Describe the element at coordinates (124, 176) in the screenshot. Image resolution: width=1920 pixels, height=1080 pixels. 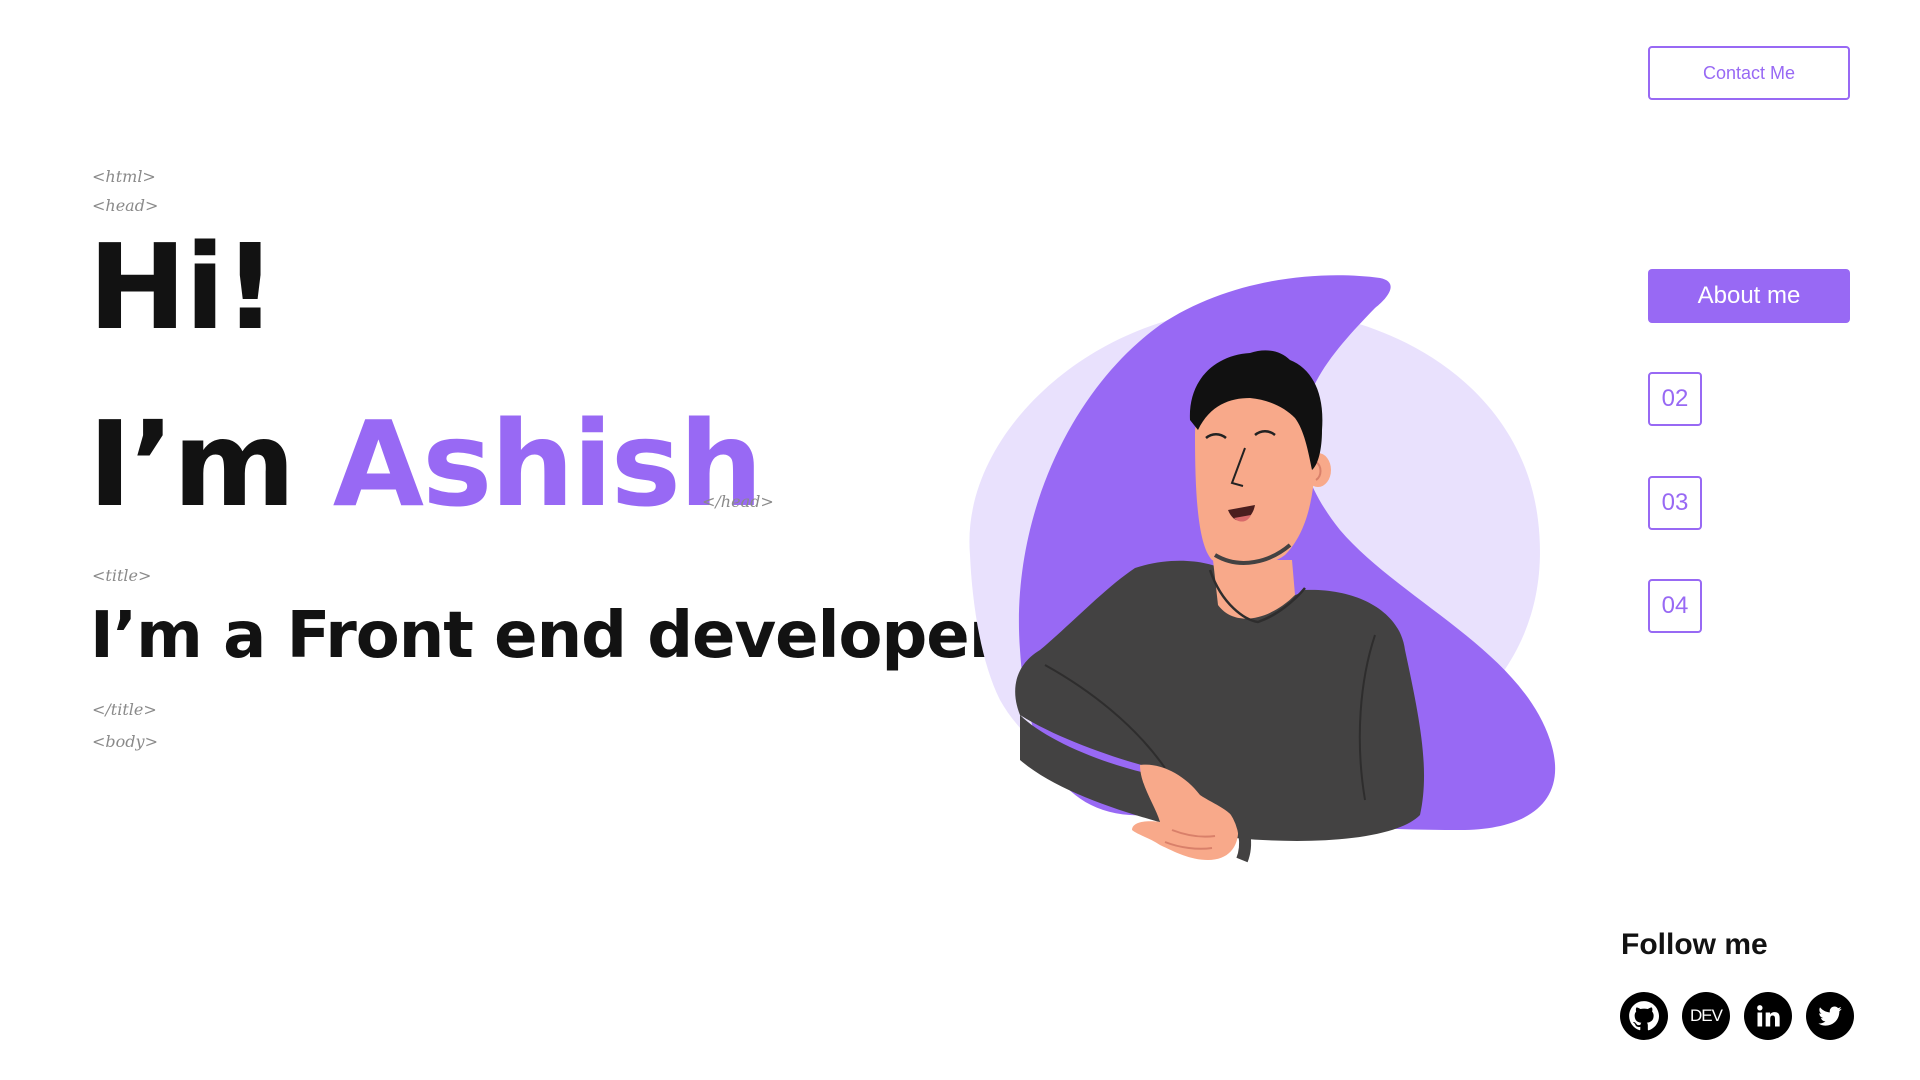
I see `code-tag-html-open: <html>` at that location.